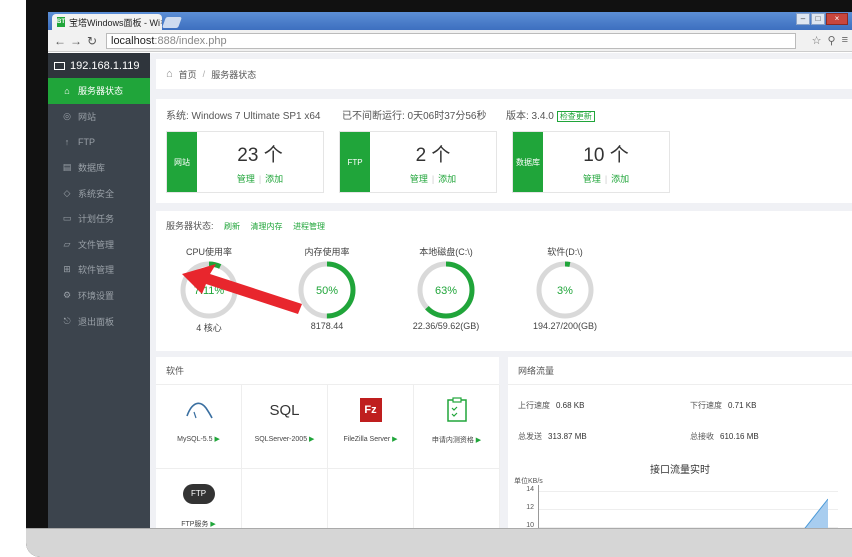  I want to click on sidebar-item-cron: ▭ 计划任务, so click(99, 219).